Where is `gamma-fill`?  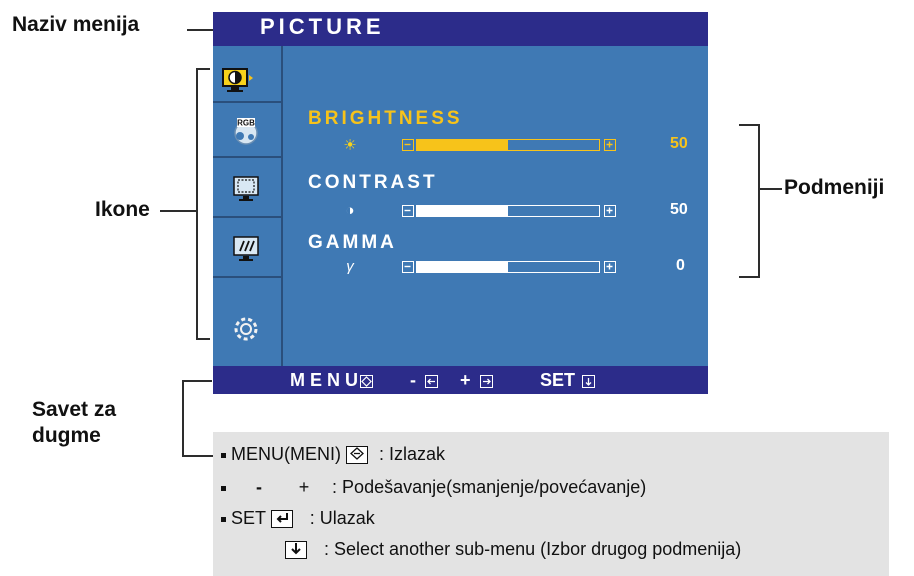 gamma-fill is located at coordinates (462, 267).